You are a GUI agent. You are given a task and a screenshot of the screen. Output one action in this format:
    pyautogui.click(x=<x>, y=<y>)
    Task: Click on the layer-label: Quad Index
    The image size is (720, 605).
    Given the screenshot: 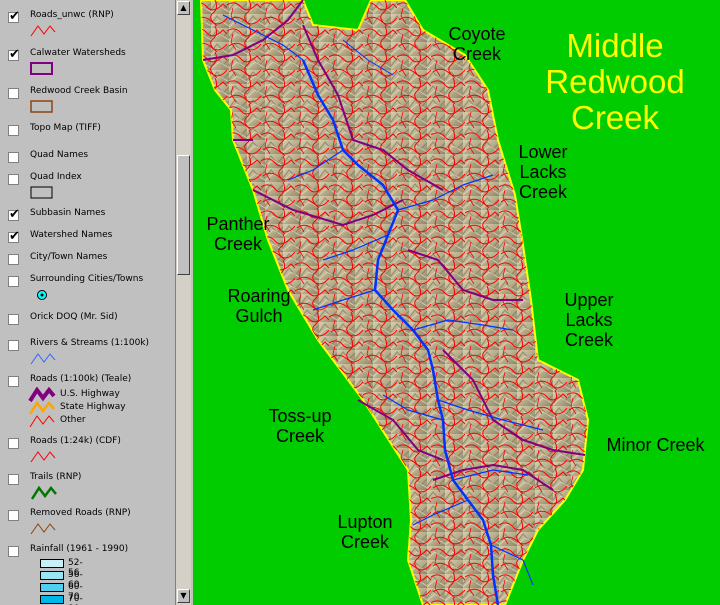 What is the action you would take?
    pyautogui.click(x=56, y=177)
    